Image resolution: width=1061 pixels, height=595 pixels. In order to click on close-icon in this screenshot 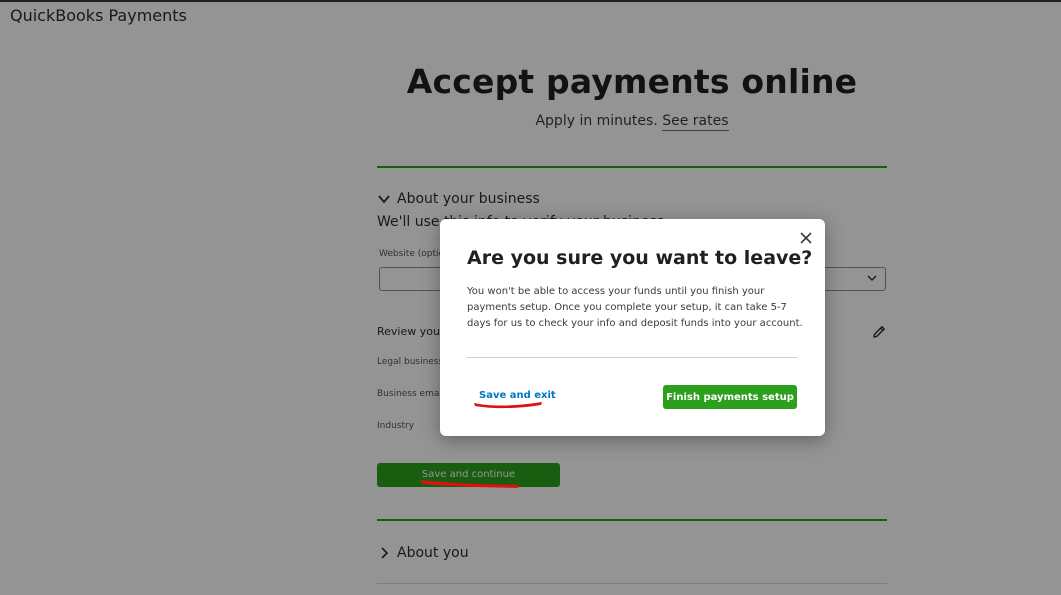, I will do `click(806, 238)`.